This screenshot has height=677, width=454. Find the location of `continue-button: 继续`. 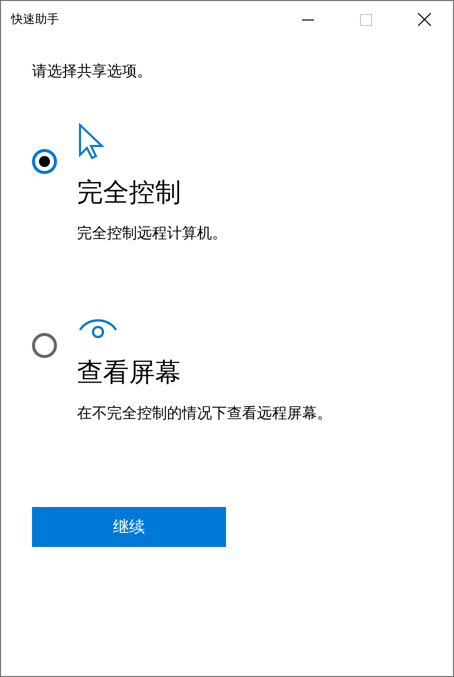

continue-button: 继续 is located at coordinates (129, 527).